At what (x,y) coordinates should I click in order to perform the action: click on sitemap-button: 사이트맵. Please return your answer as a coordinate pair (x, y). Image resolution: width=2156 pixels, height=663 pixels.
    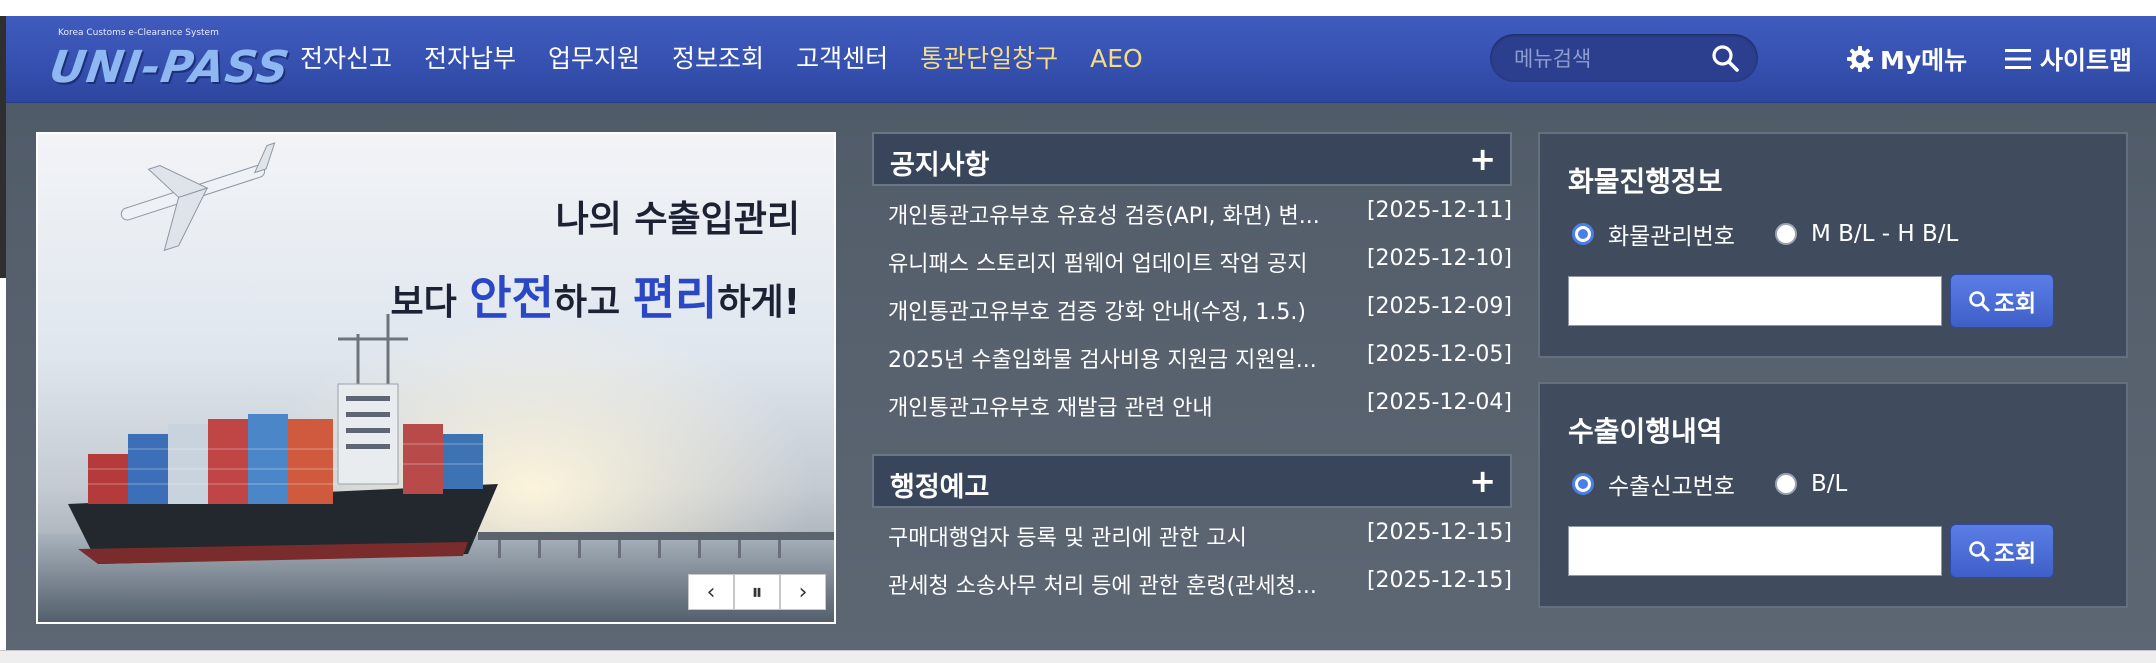
    Looking at the image, I should click on (2068, 59).